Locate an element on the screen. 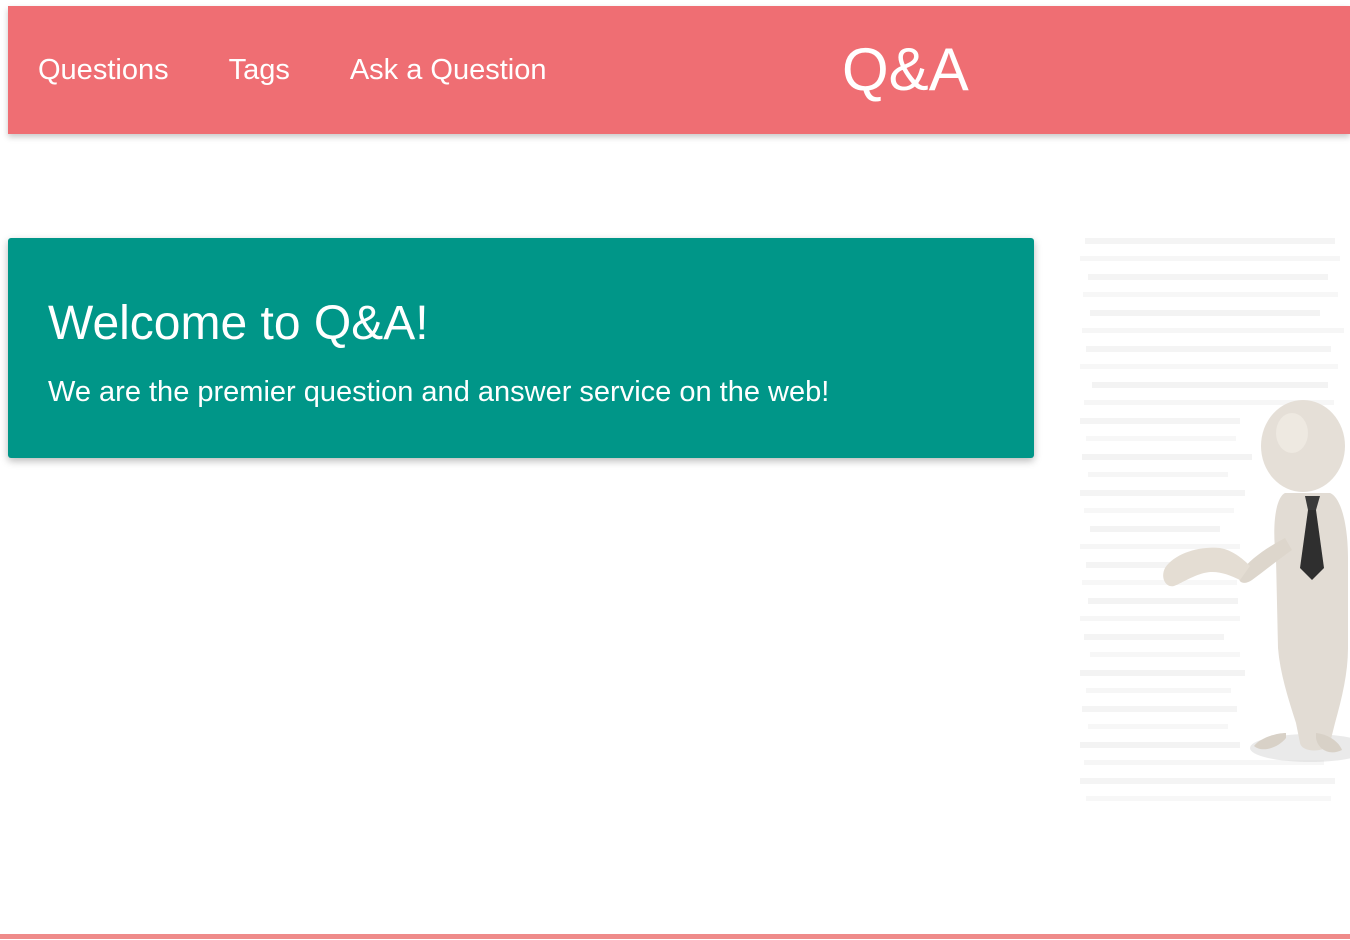 Image resolution: width=1350 pixels, height=940 pixels. nav-links: Questions Tags Ask a Question is located at coordinates (322, 70).